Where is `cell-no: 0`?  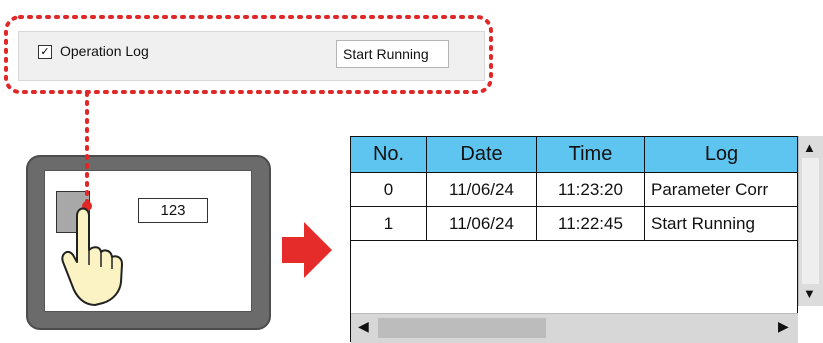 cell-no: 0 is located at coordinates (388, 189).